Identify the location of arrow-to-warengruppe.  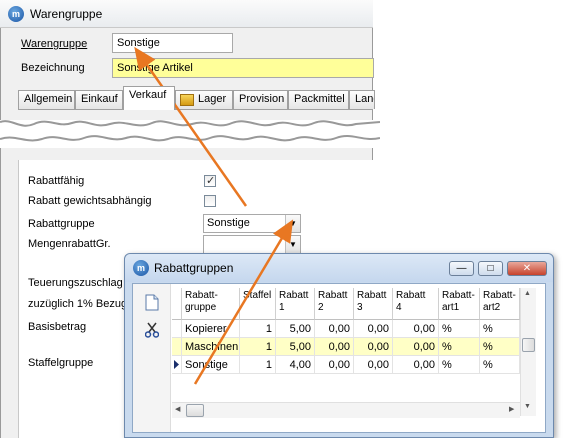
(191, 126).